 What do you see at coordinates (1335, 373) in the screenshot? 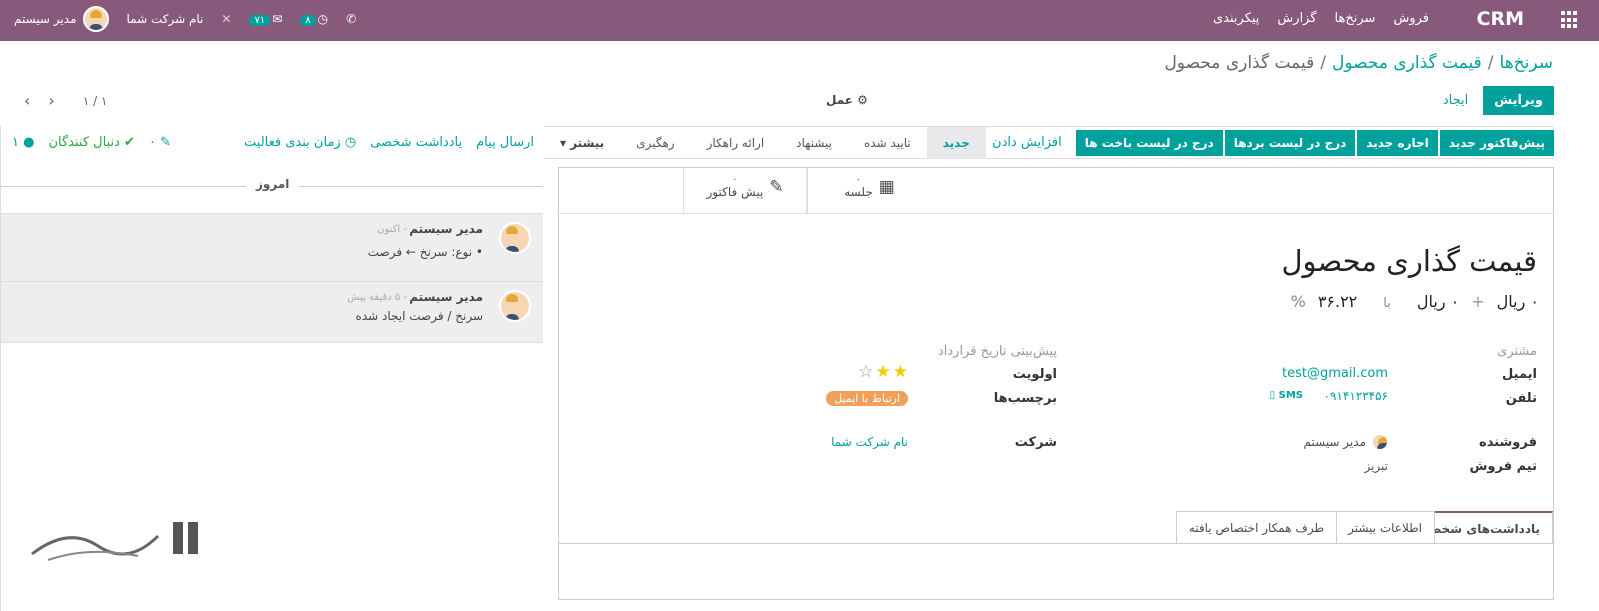
I see `email-value: test@gmail.com` at bounding box center [1335, 373].